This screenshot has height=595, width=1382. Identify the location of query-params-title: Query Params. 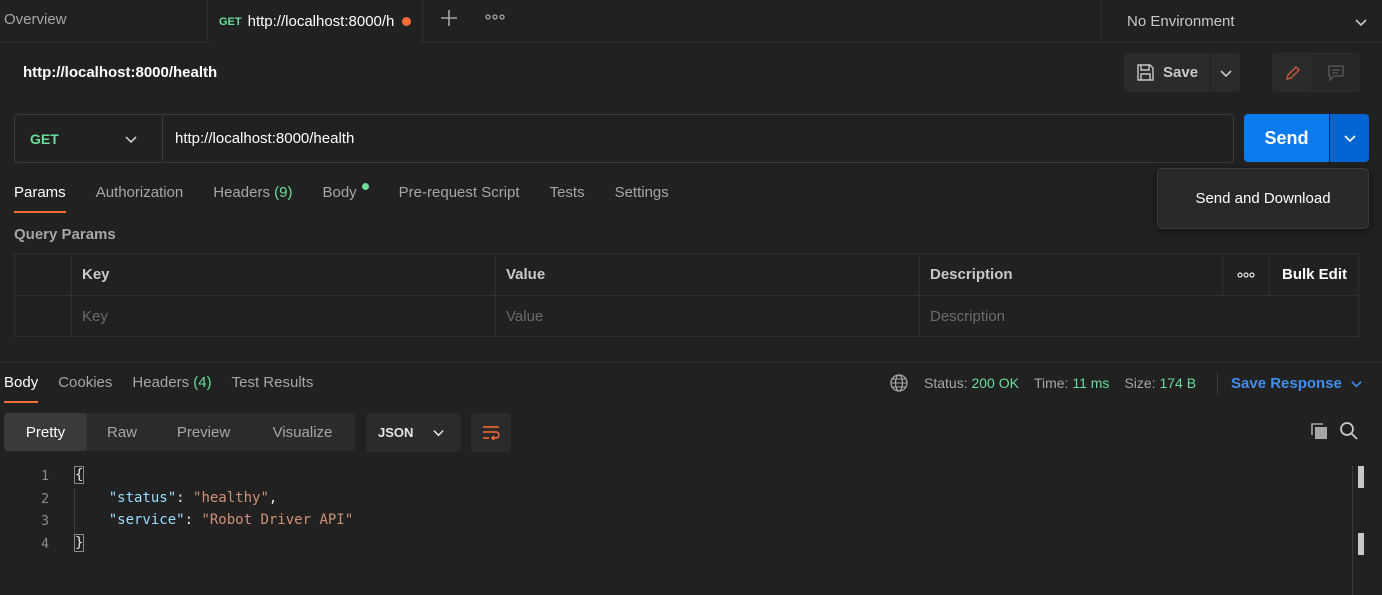
(65, 234).